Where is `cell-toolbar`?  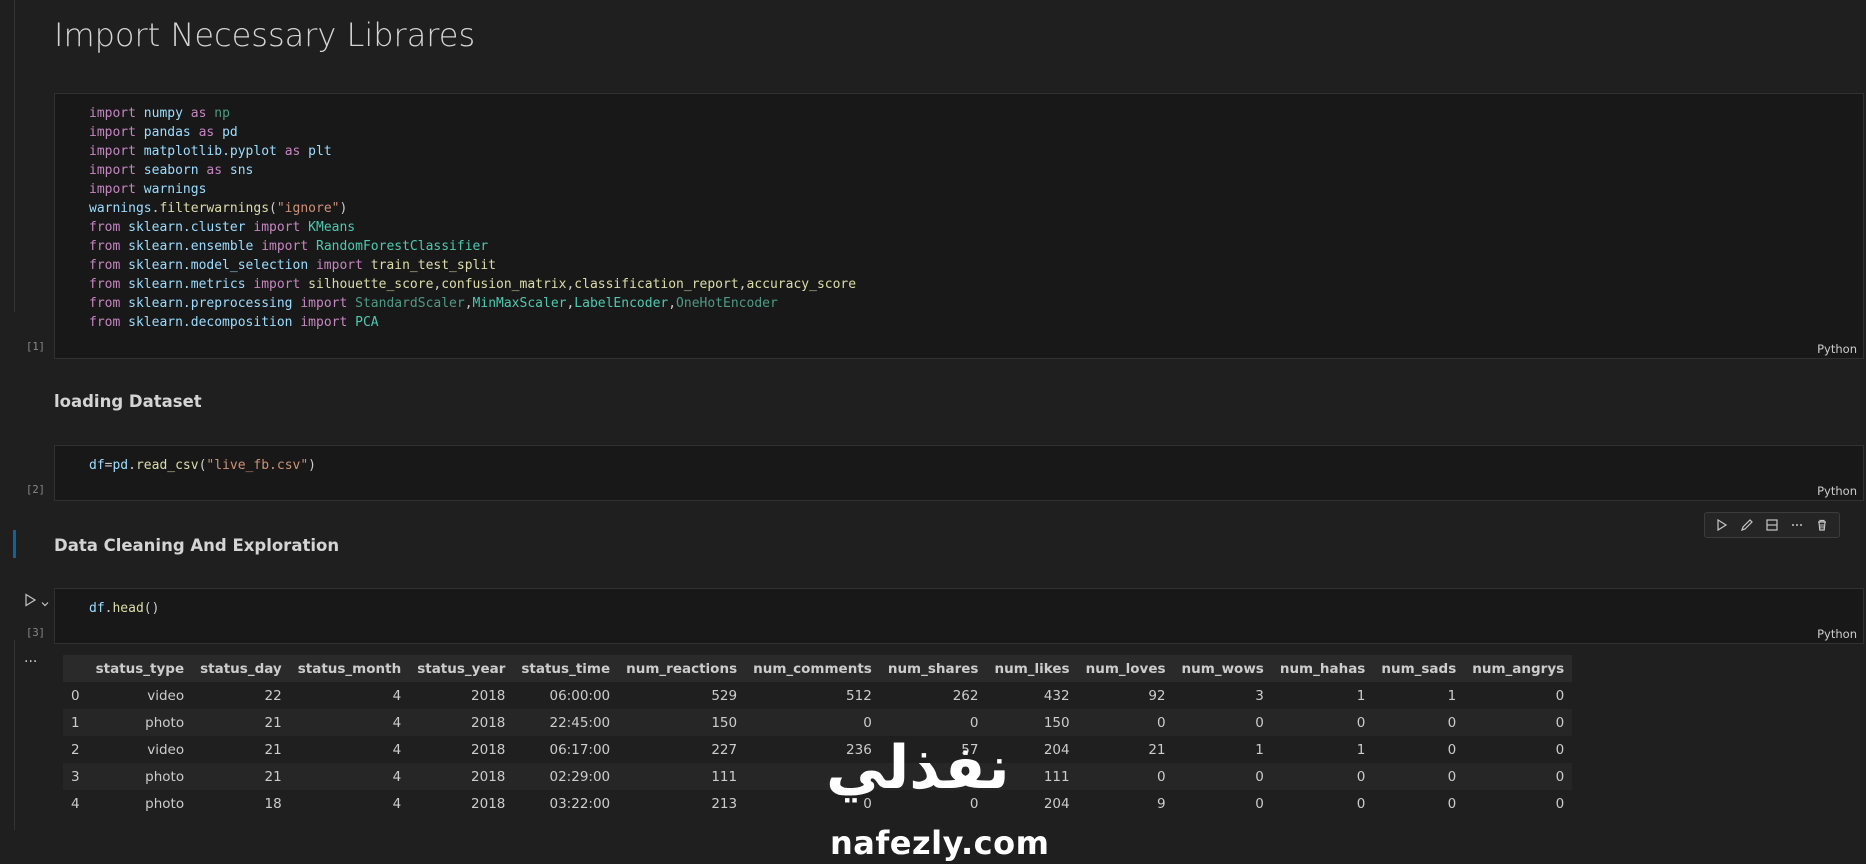 cell-toolbar is located at coordinates (1772, 525).